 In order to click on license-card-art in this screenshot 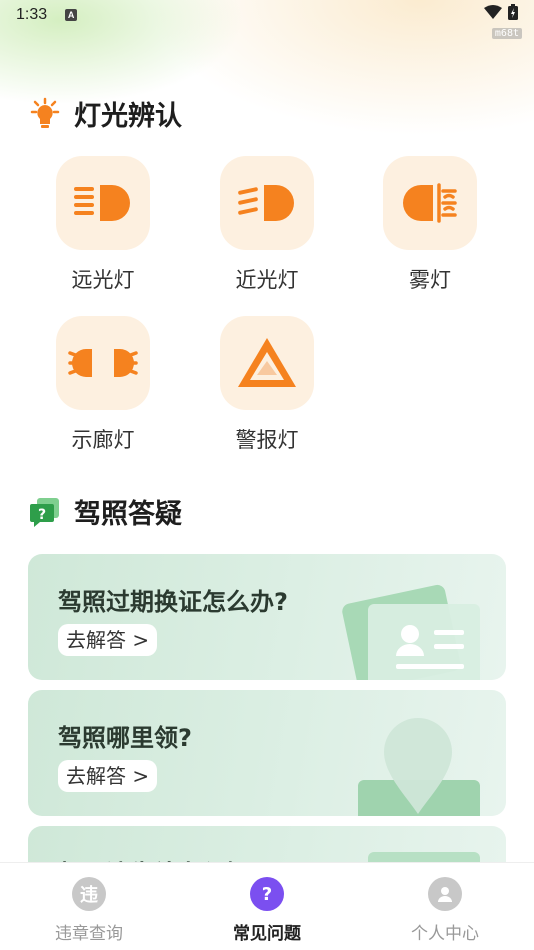, I will do `click(411, 632)`.